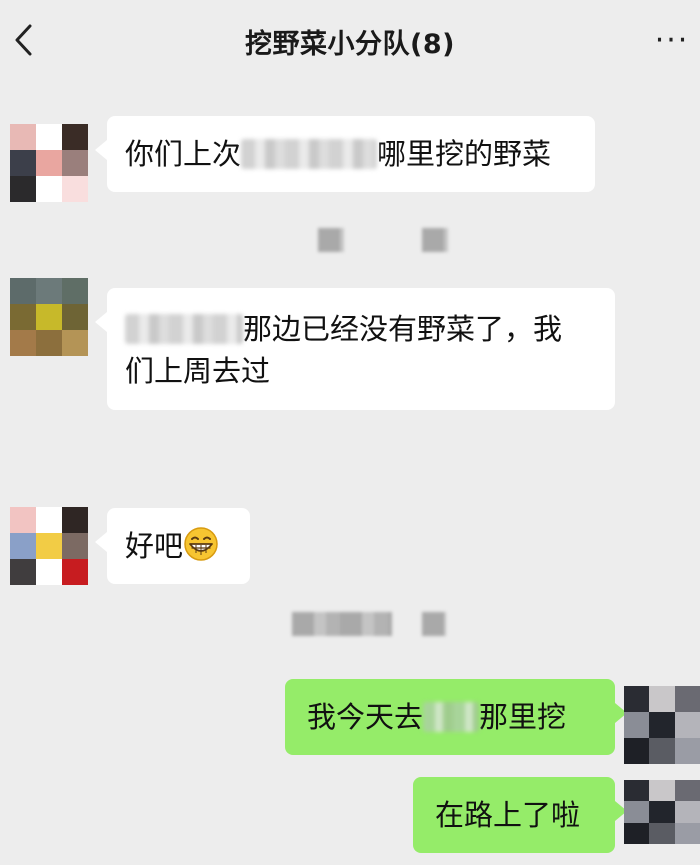 This screenshot has height=865, width=700. What do you see at coordinates (464, 154) in the screenshot?
I see `message-text: 哪里挖的野菜` at bounding box center [464, 154].